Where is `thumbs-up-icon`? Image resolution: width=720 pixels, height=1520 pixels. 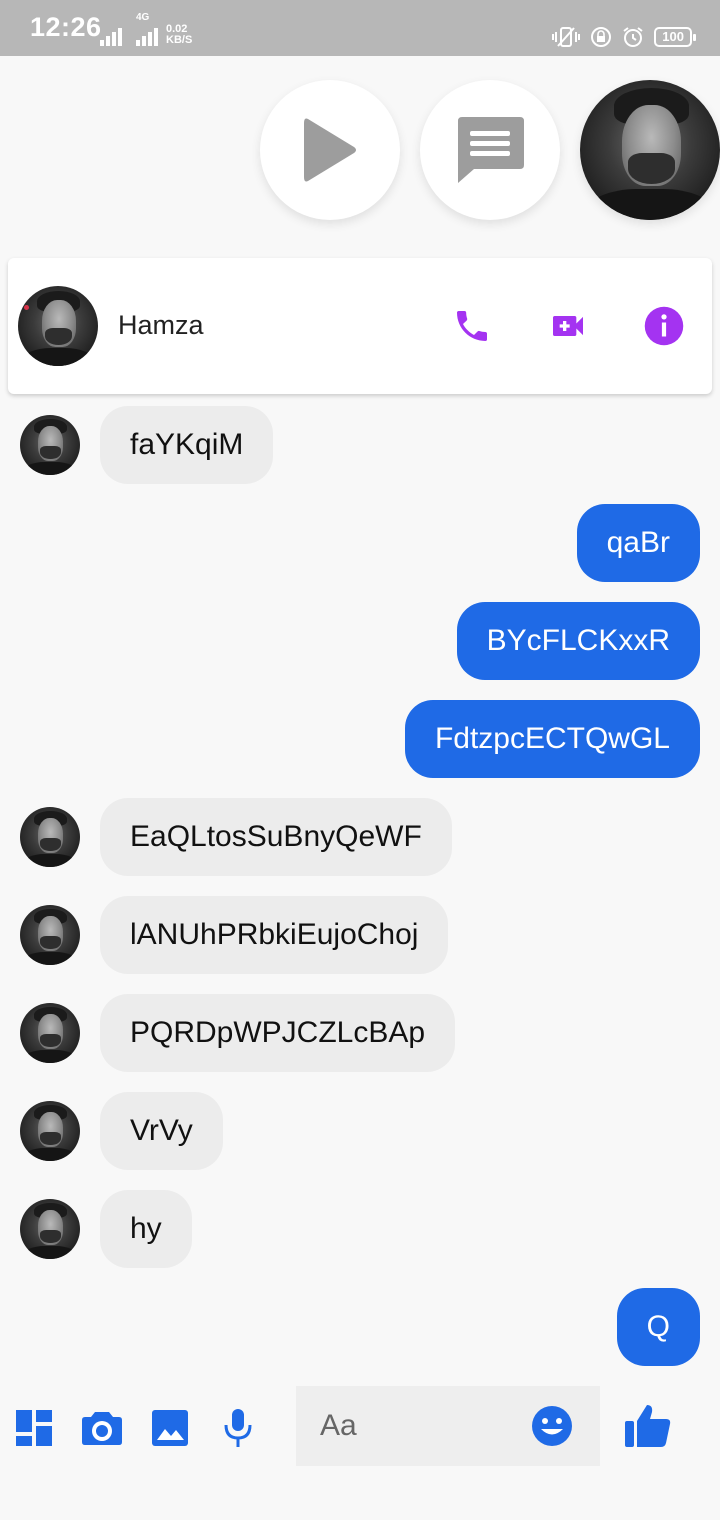 thumbs-up-icon is located at coordinates (648, 1426).